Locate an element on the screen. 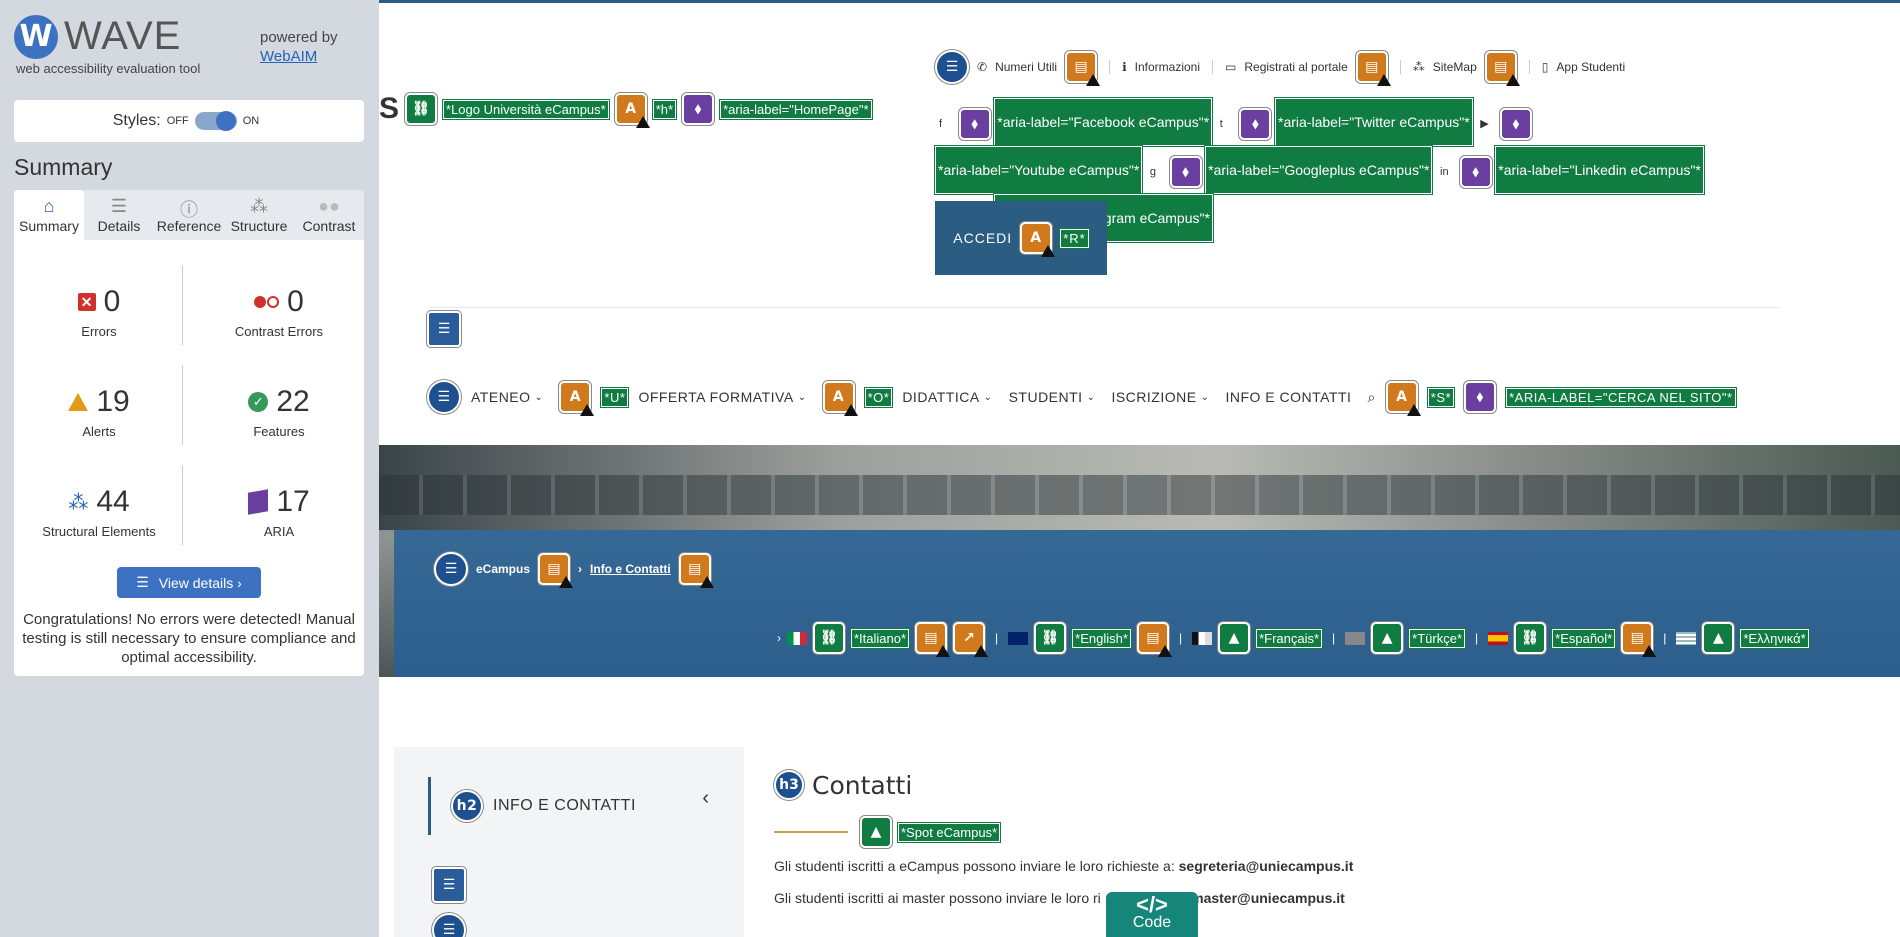 The width and height of the screenshot is (1900, 937). divider is located at coordinates (1400, 67).